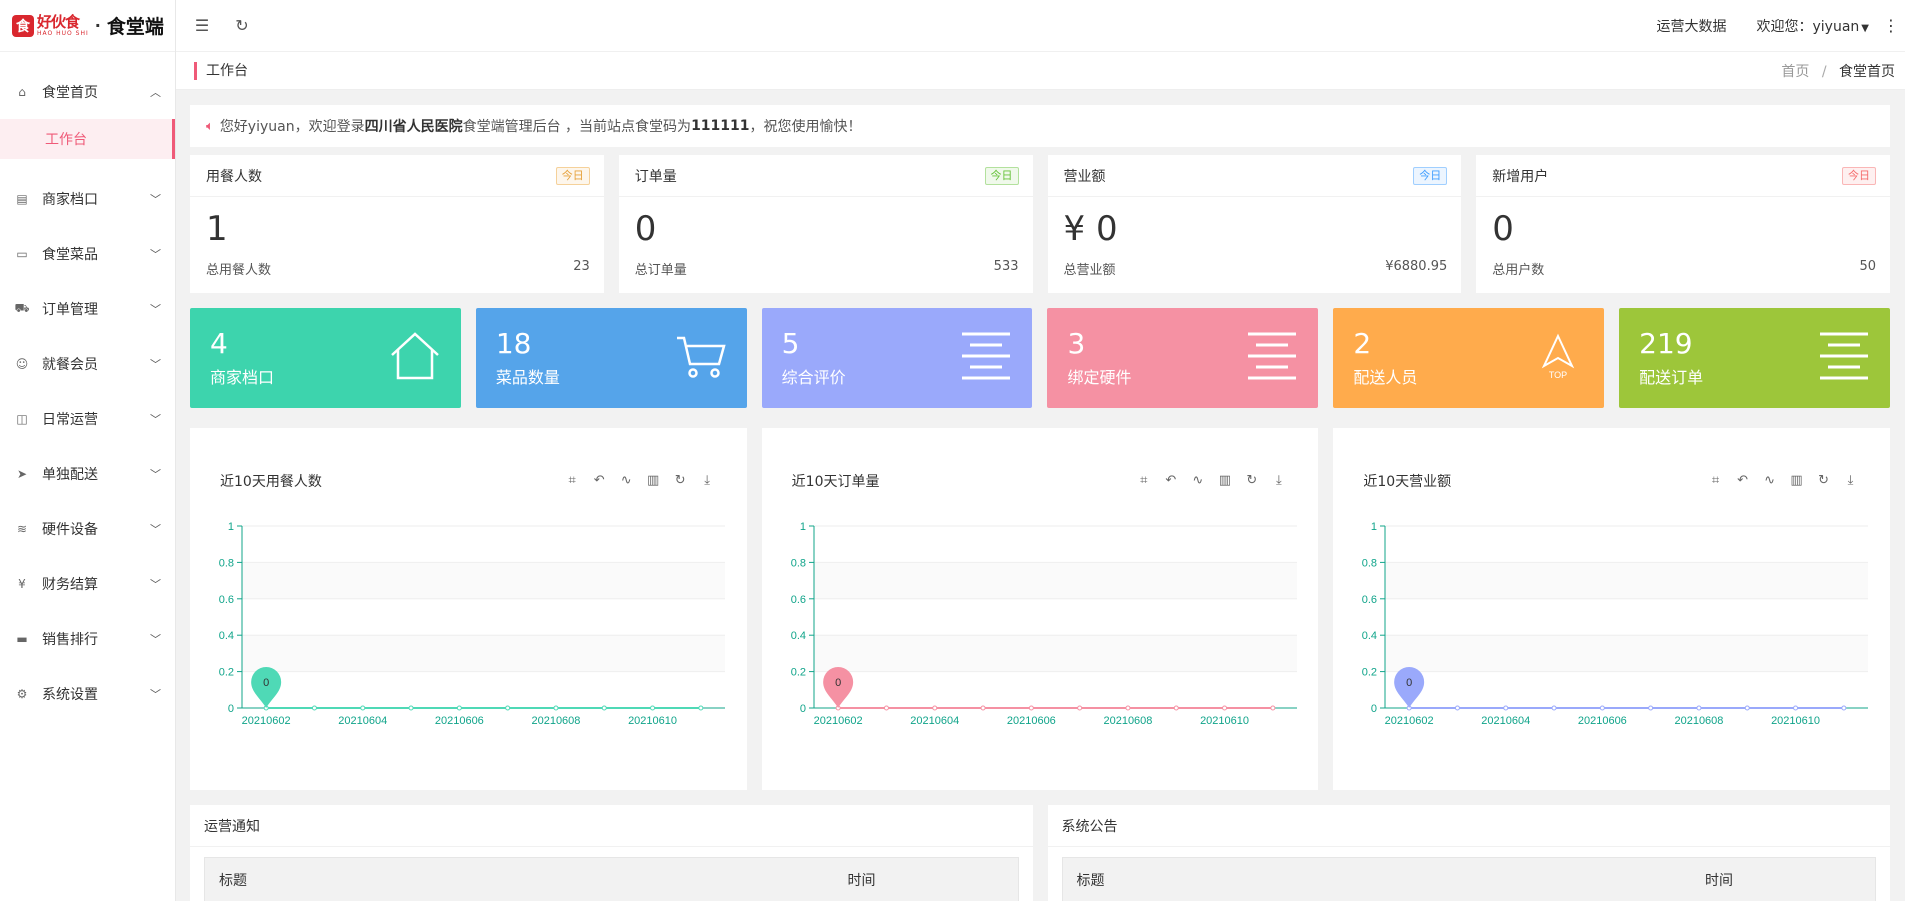 Image resolution: width=1905 pixels, height=901 pixels. What do you see at coordinates (87, 638) in the screenshot?
I see `sidebar-item-sales-ranking: ▬ 销售排行 ﹀` at bounding box center [87, 638].